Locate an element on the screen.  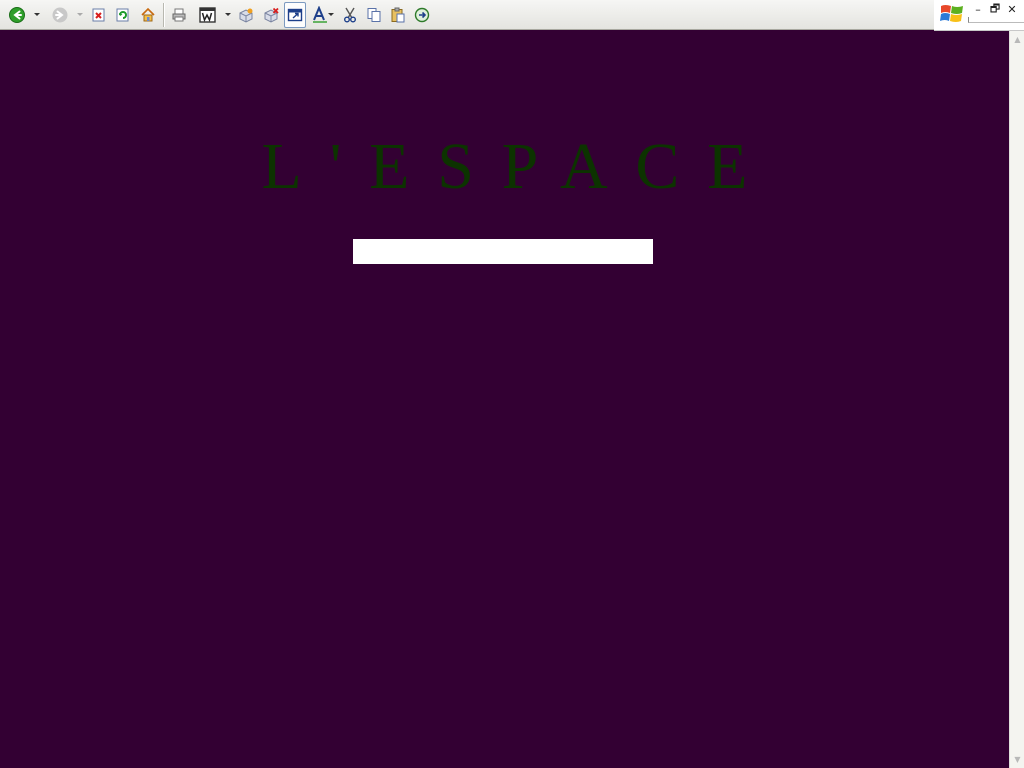
go-icon is located at coordinates (422, 15).